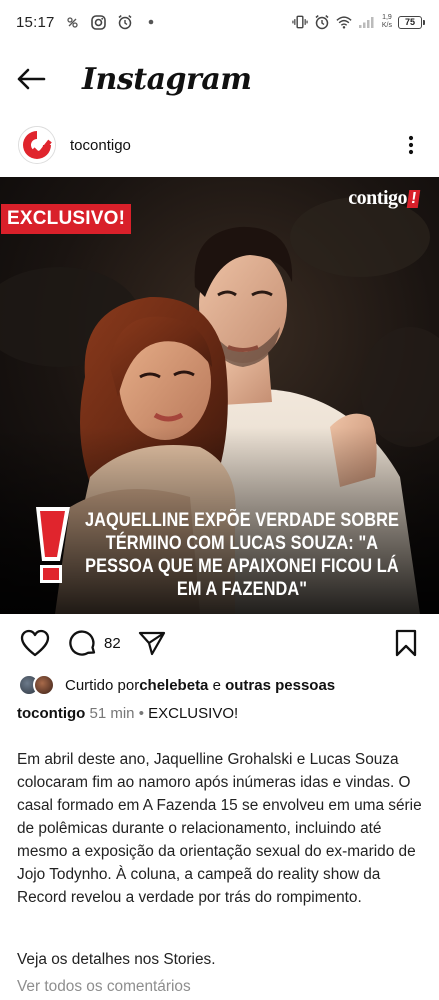  I want to click on app-title: Instagram, so click(167, 79).